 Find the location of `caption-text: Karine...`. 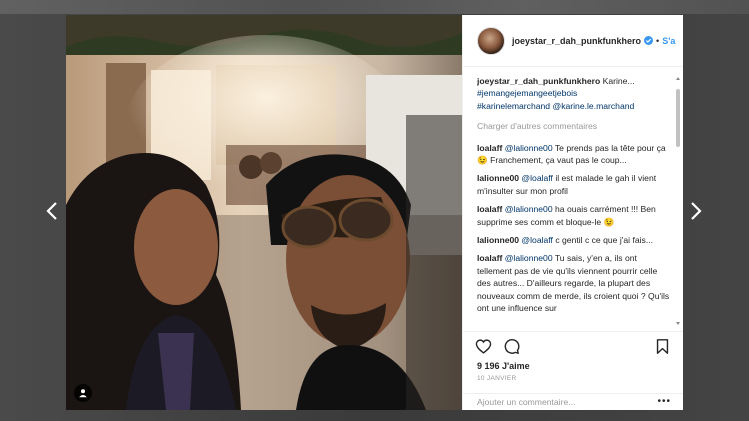

caption-text: Karine... is located at coordinates (617, 81).